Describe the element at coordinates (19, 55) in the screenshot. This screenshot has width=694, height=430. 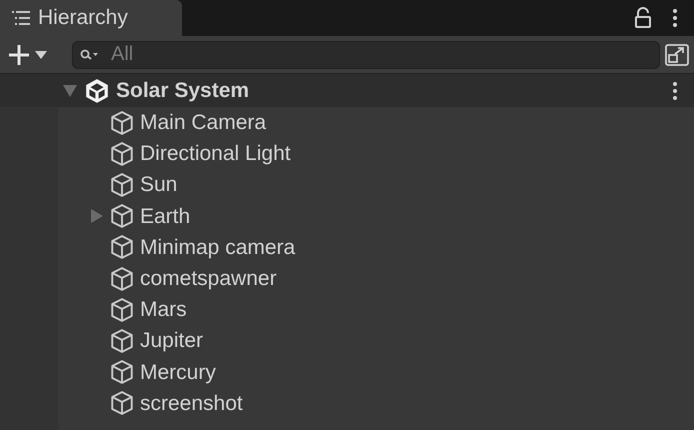
I see `plus-icon` at that location.